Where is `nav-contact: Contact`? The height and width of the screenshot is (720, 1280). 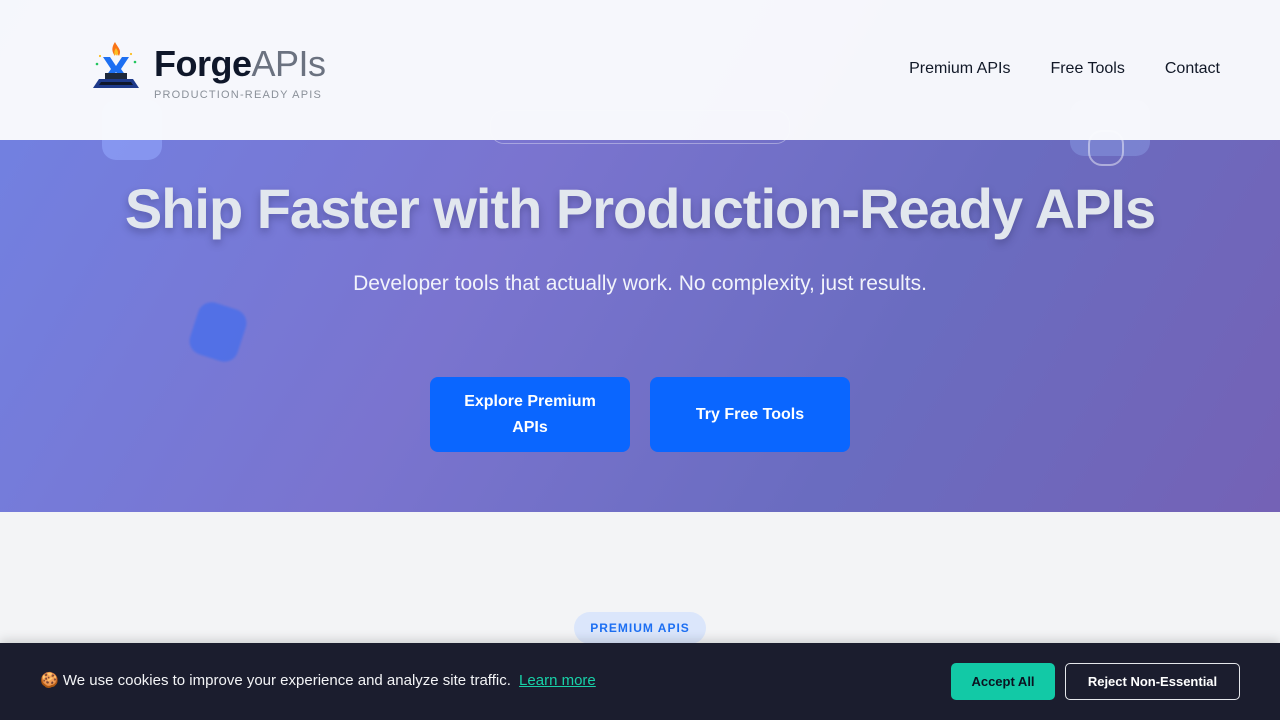
nav-contact: Contact is located at coordinates (1192, 69).